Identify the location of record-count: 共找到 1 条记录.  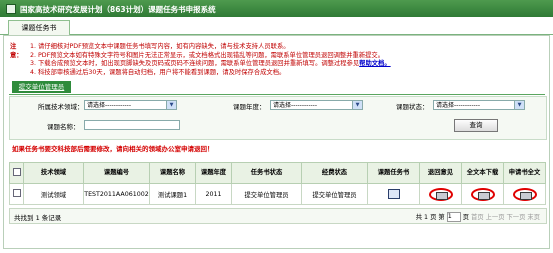
(38, 218).